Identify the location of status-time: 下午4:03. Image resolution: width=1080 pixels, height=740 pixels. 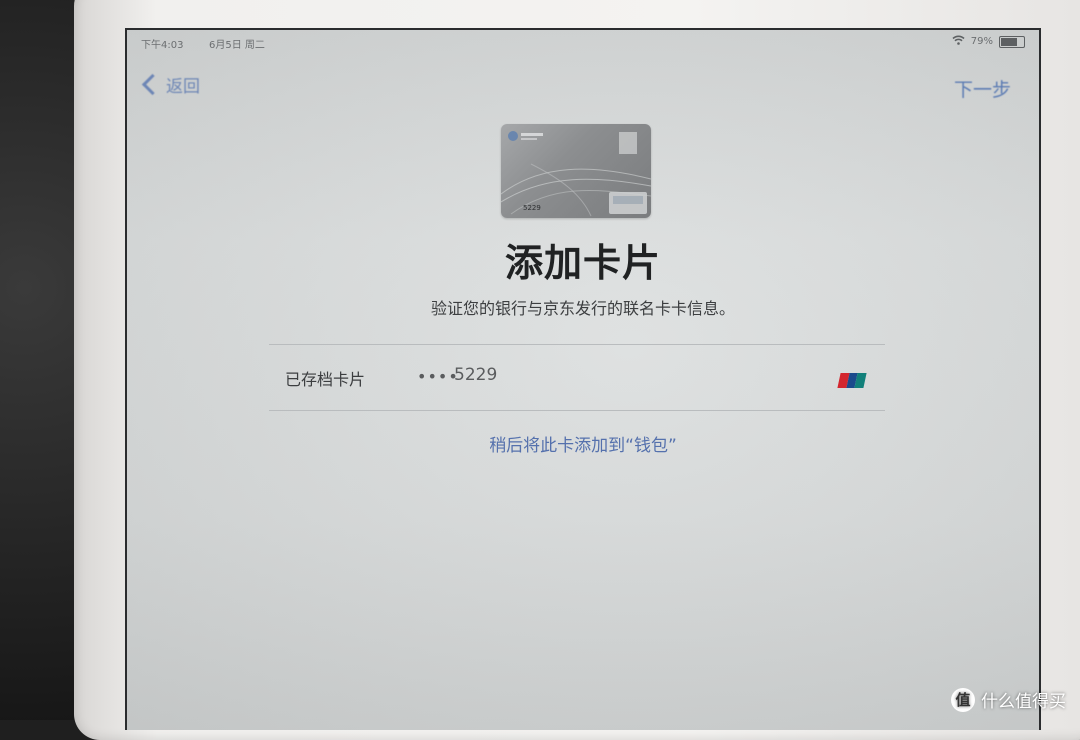
(162, 45).